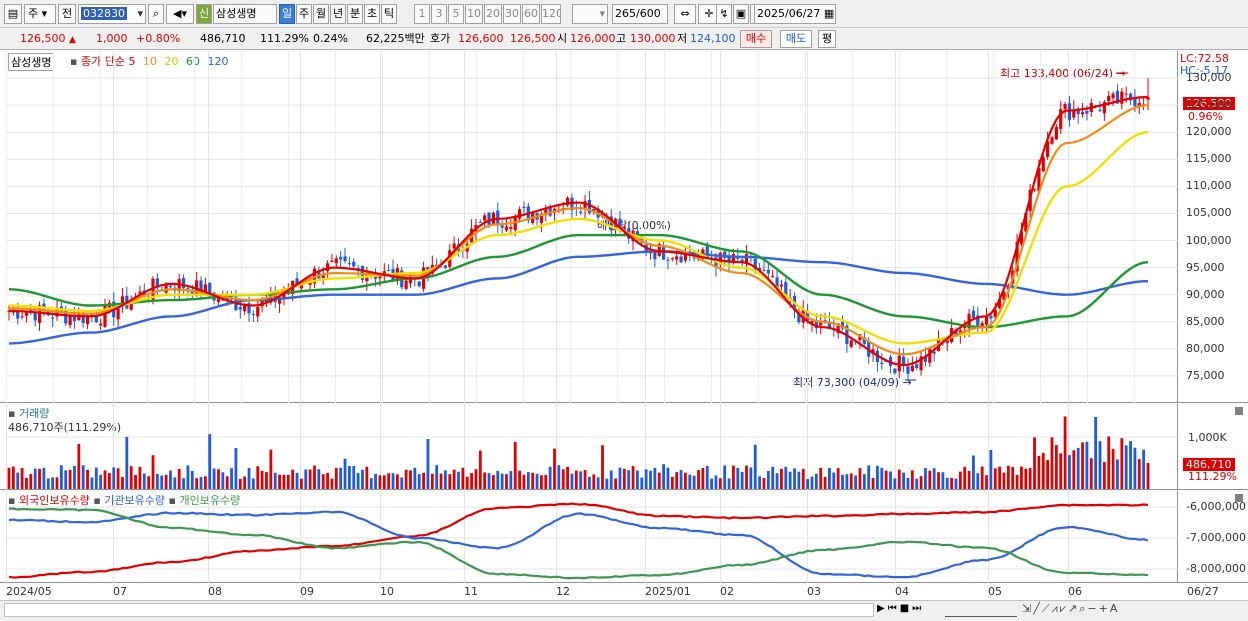 This screenshot has width=1248, height=621. Describe the element at coordinates (578, 544) in the screenshot. I see `institution-holdings-line` at that location.